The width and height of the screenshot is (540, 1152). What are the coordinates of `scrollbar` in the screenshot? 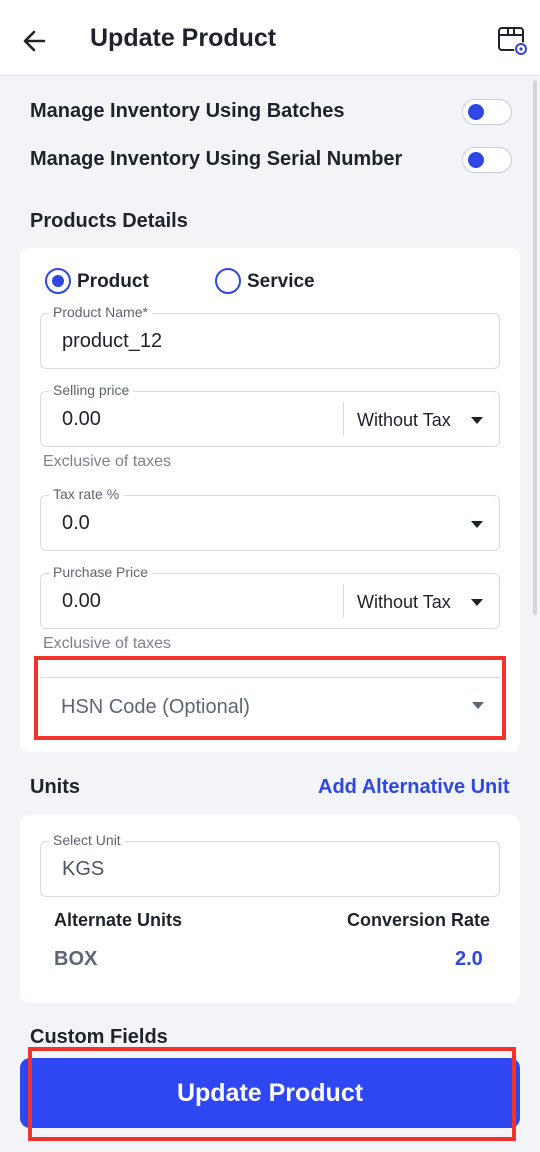 It's located at (535, 347).